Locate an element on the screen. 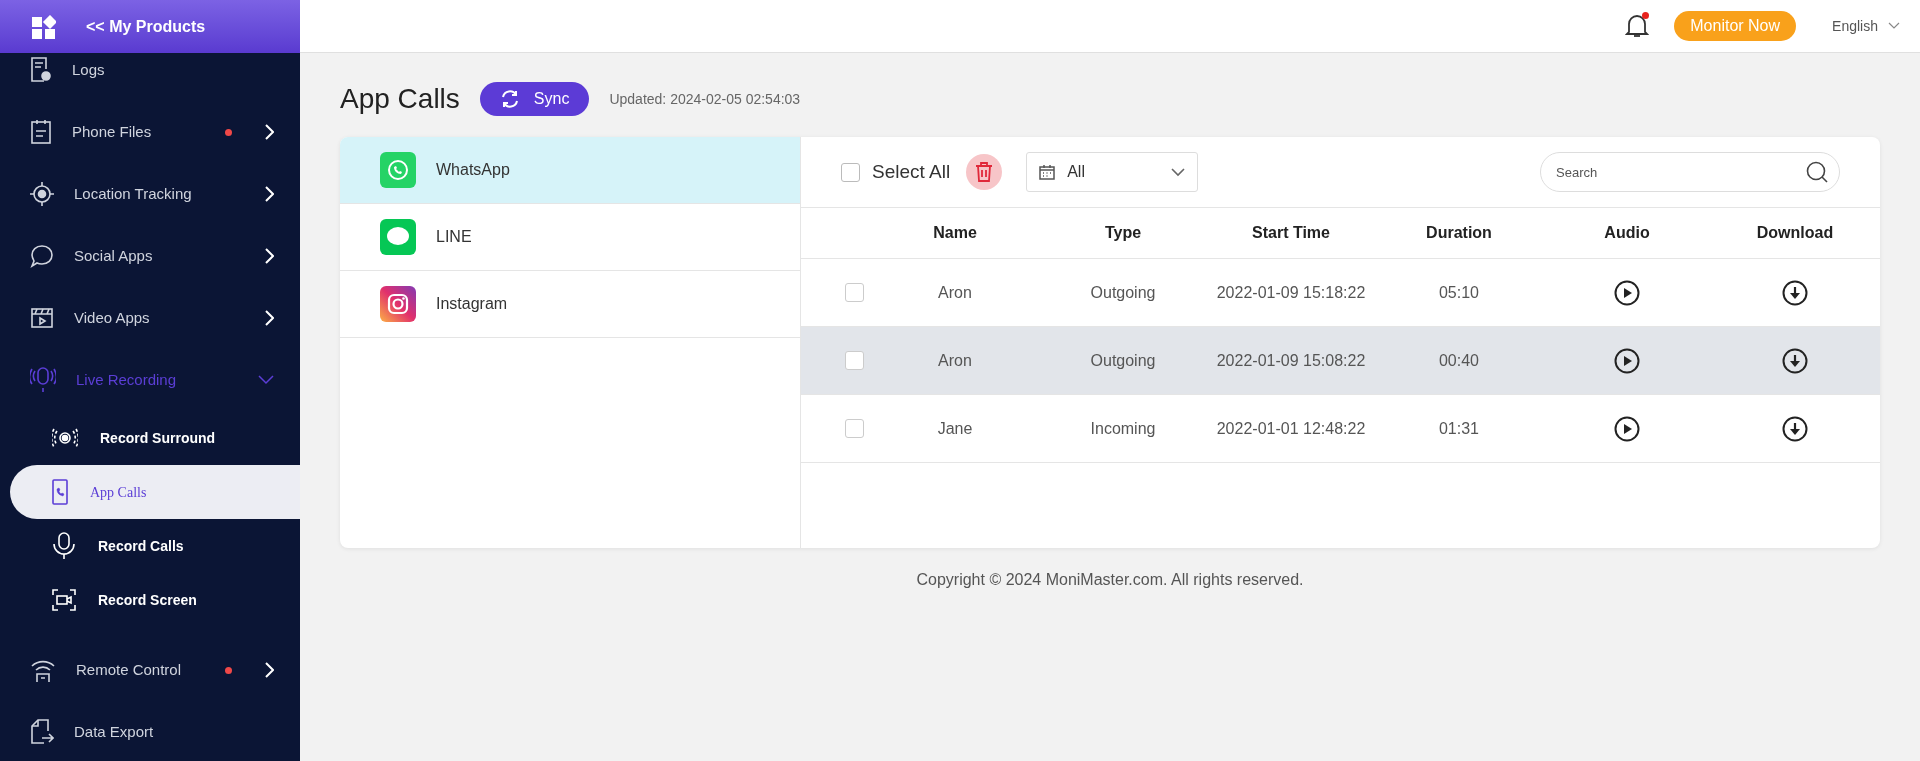  column-header: Audio is located at coordinates (1627, 233).